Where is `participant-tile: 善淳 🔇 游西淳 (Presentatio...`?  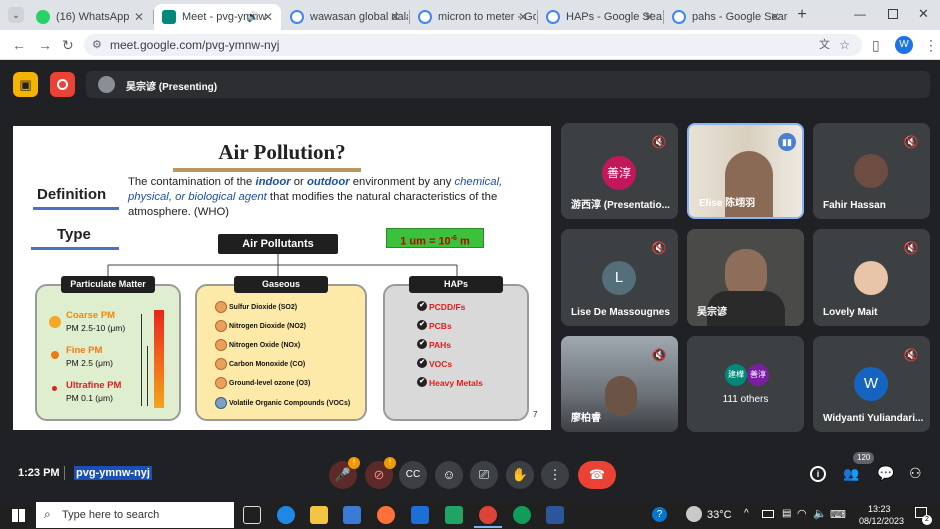 participant-tile: 善淳 🔇 游西淳 (Presentatio... is located at coordinates (619, 171).